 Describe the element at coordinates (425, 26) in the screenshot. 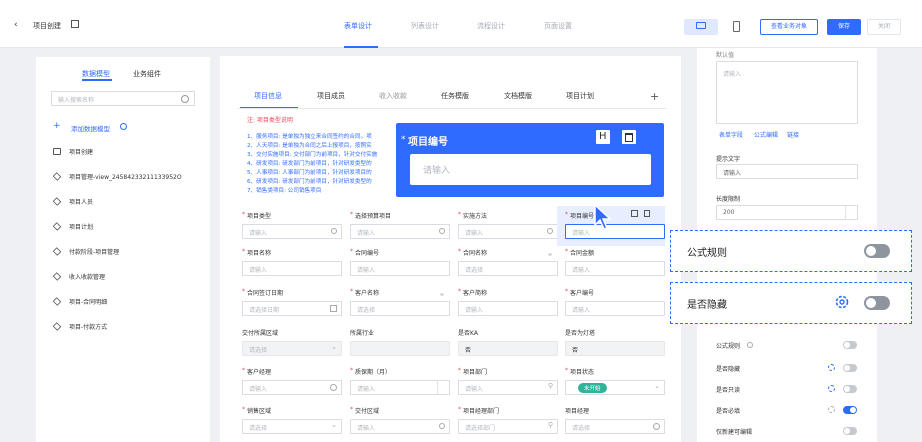

I see `tab-list-design: 列表设计` at that location.